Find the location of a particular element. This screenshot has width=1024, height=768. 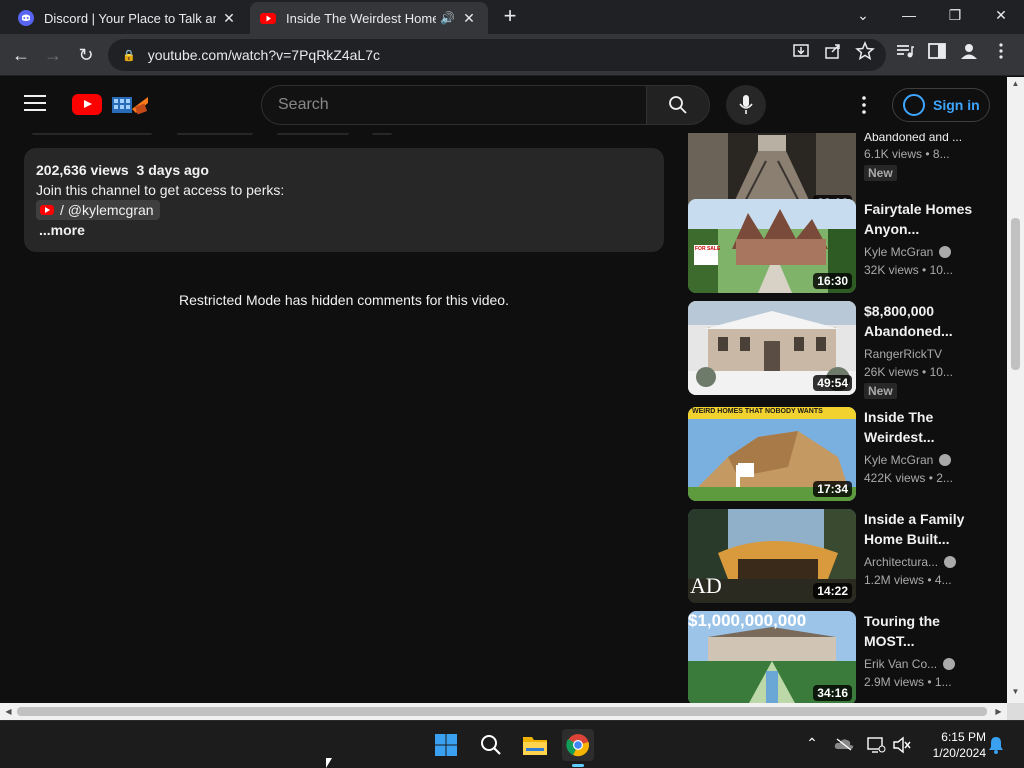

browser-menu-icon is located at coordinates (1001, 51).